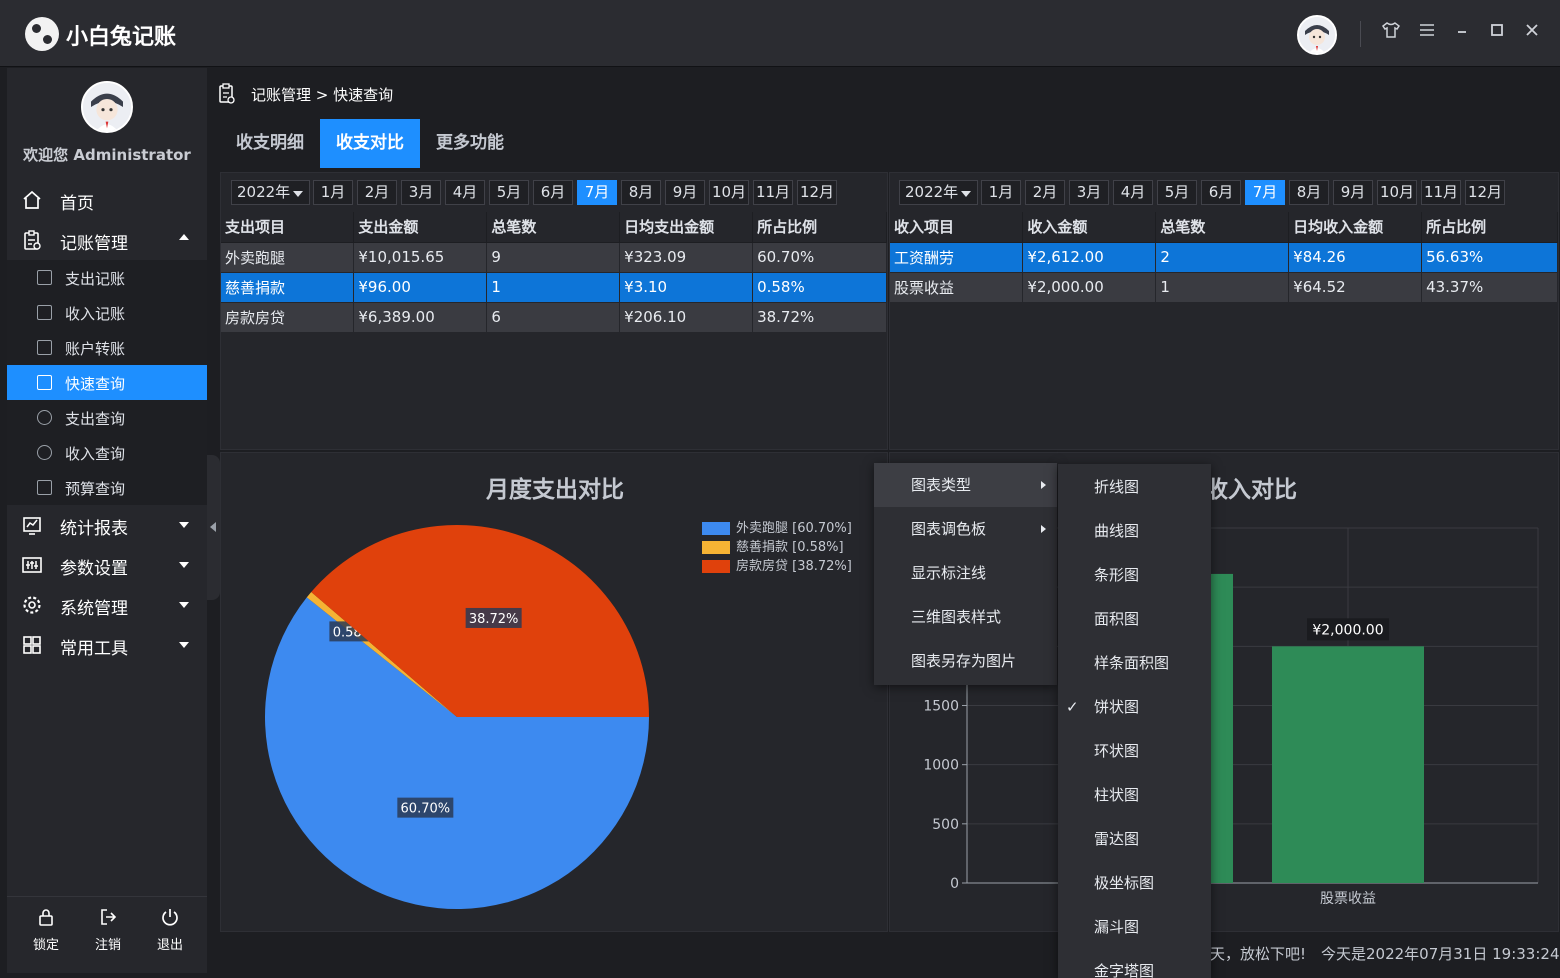 Image resolution: width=1560 pixels, height=978 pixels. Describe the element at coordinates (108, 930) in the screenshot. I see `logout-button: 注销` at that location.